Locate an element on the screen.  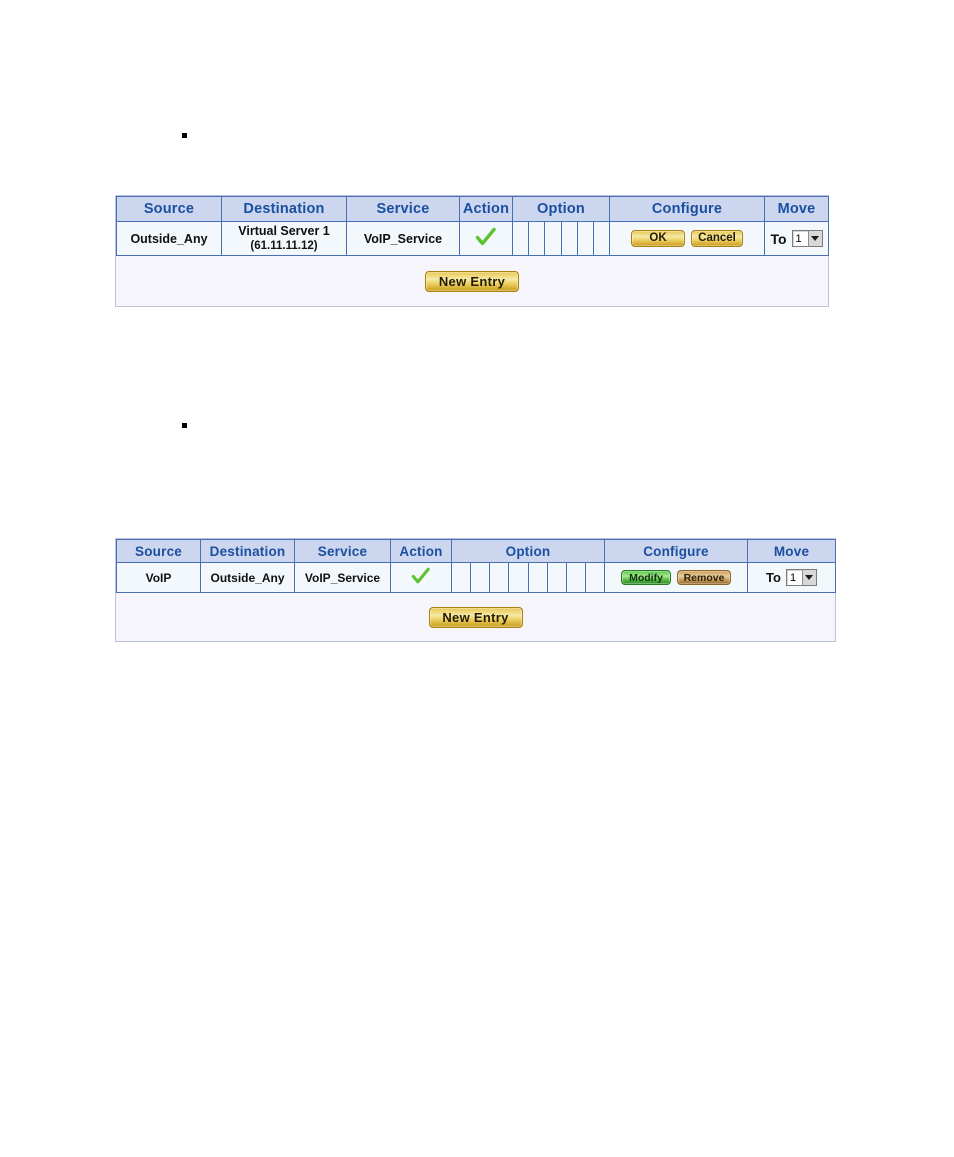
cancel-button: Cancel is located at coordinates (717, 238).